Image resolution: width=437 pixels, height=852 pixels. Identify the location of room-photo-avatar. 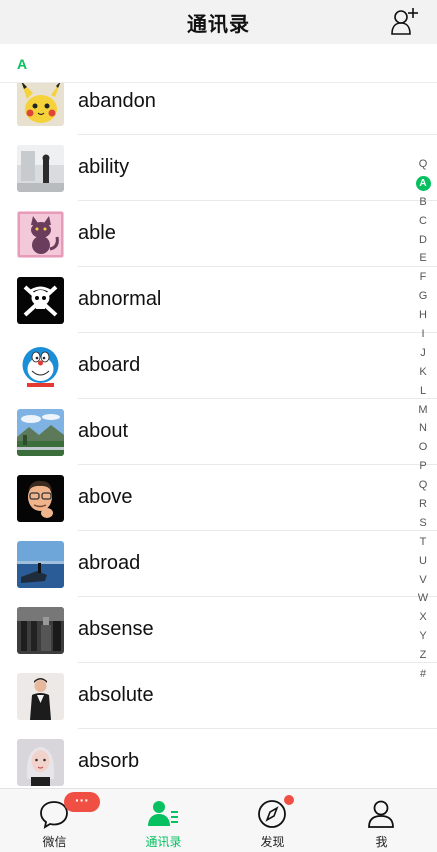
(40, 168).